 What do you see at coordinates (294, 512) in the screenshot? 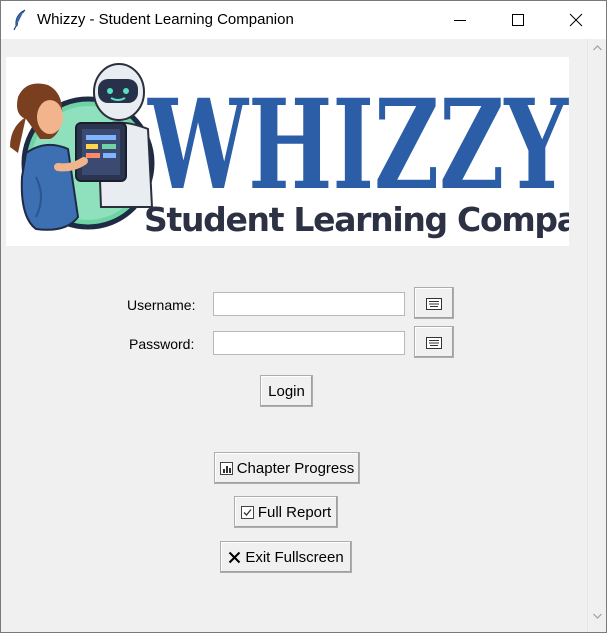
I see `full-report-label: Full Report` at bounding box center [294, 512].